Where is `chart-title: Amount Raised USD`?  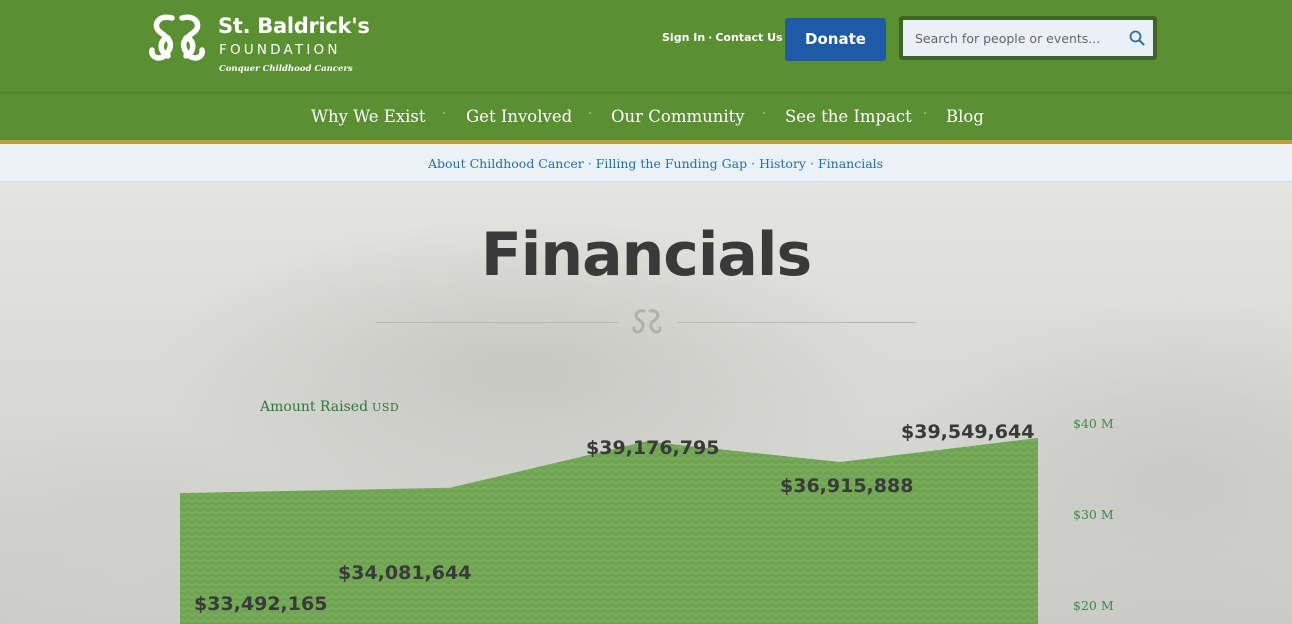 chart-title: Amount Raised USD is located at coordinates (329, 407).